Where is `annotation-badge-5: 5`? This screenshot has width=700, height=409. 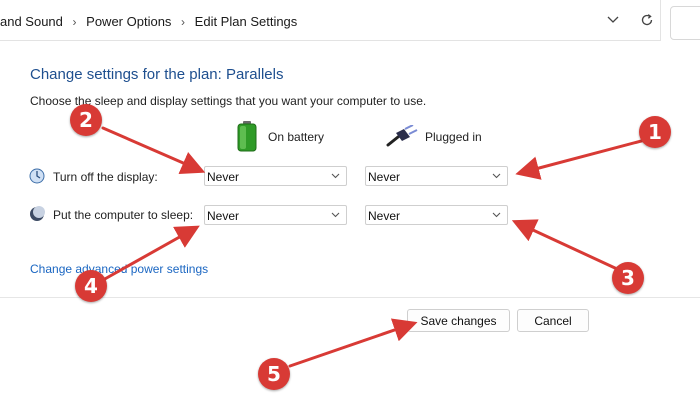 annotation-badge-5: 5 is located at coordinates (274, 374).